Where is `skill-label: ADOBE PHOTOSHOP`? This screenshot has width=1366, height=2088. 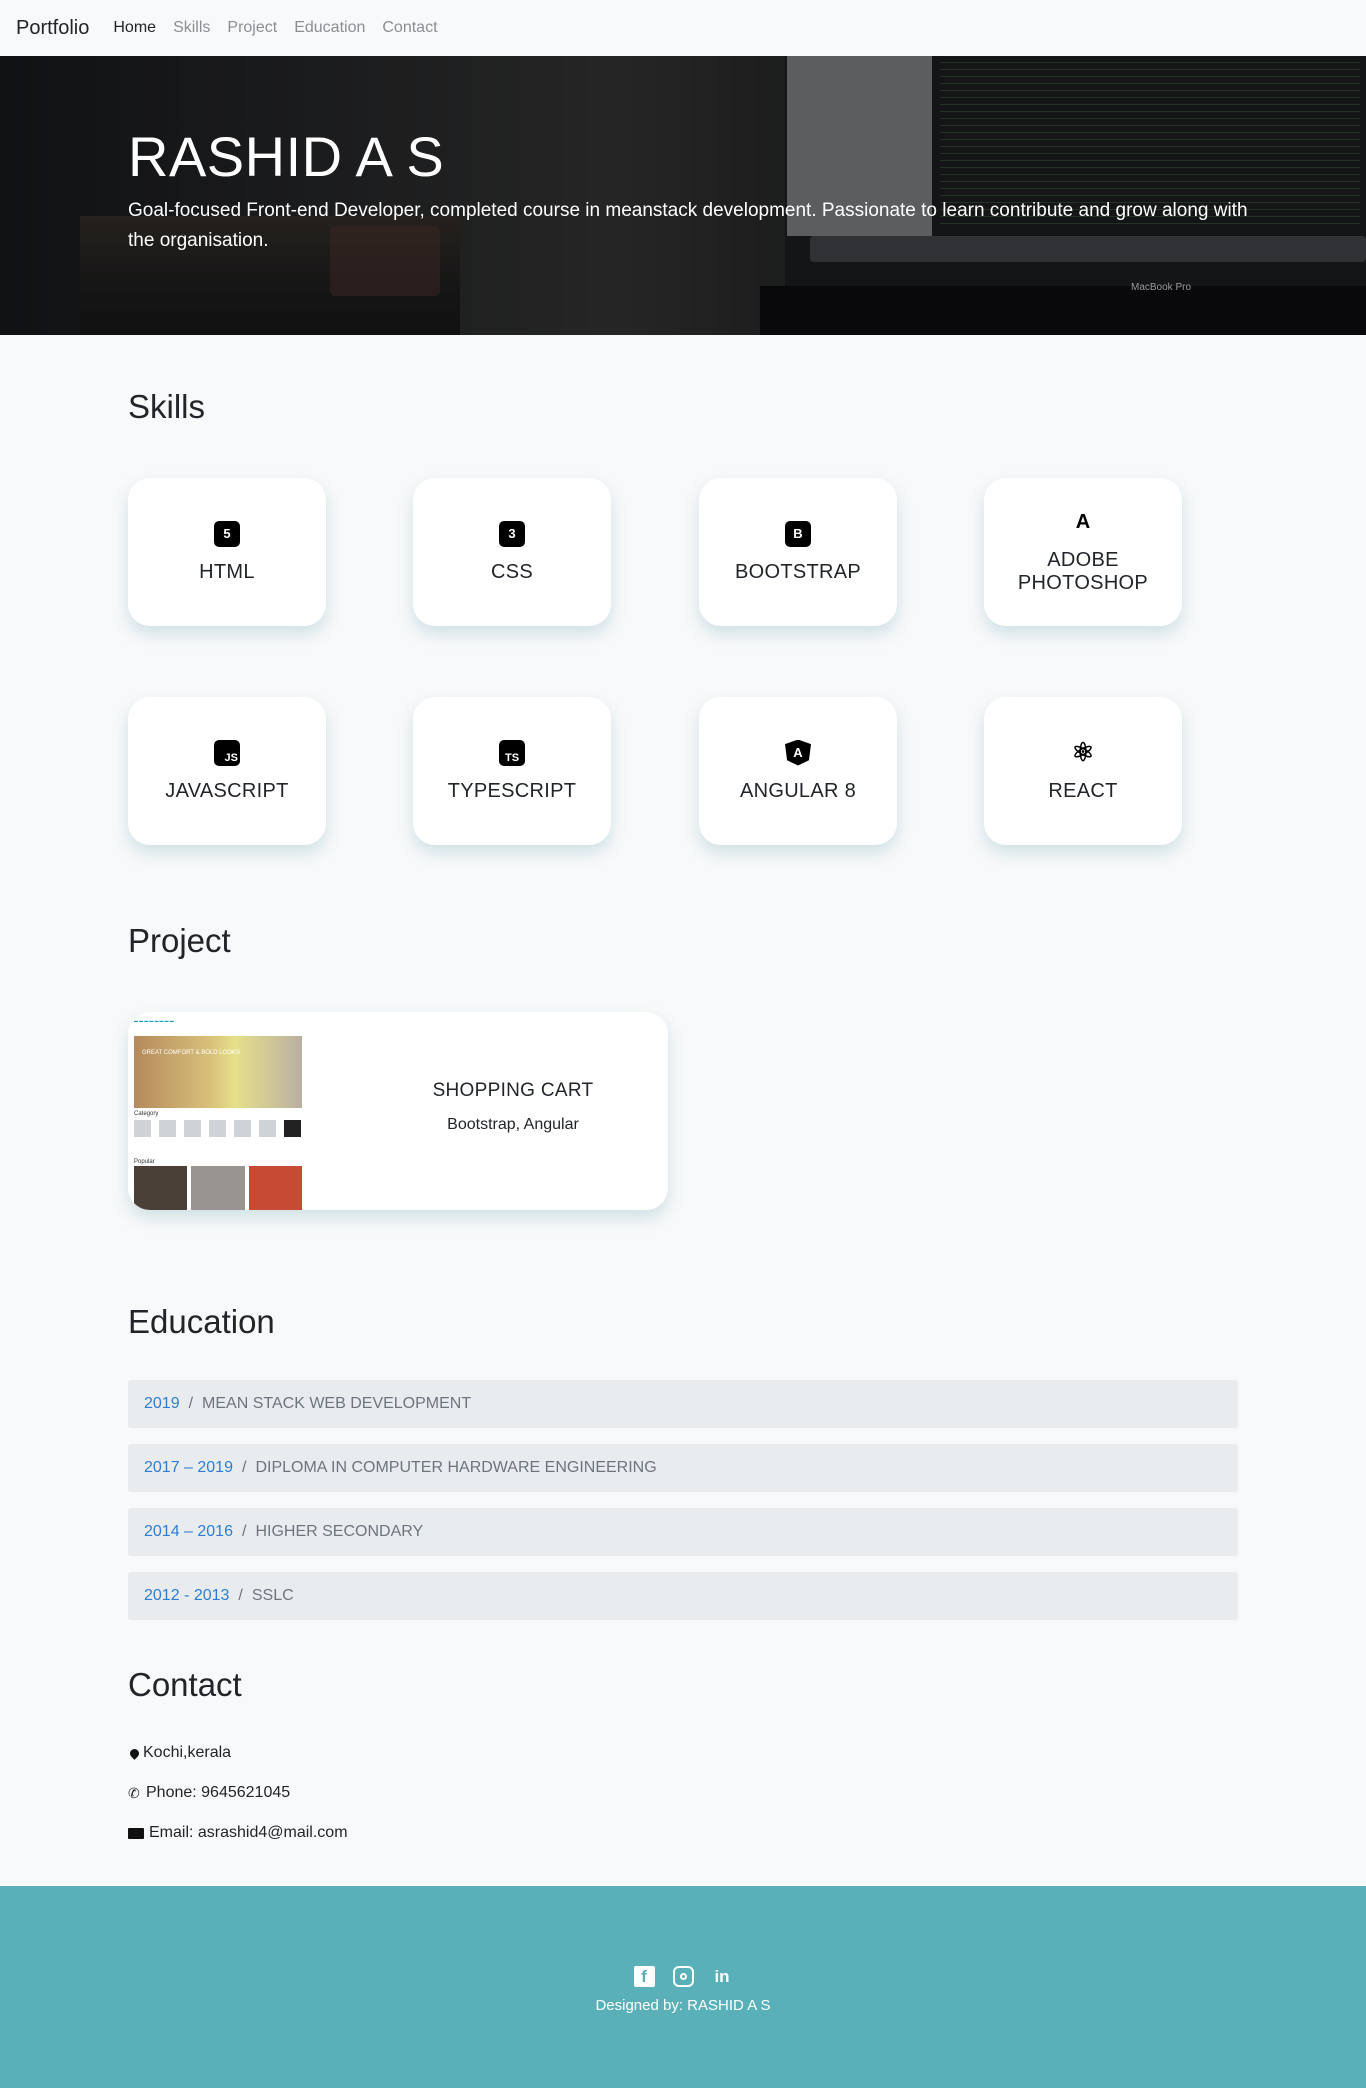 skill-label: ADOBE PHOTOSHOP is located at coordinates (1083, 571).